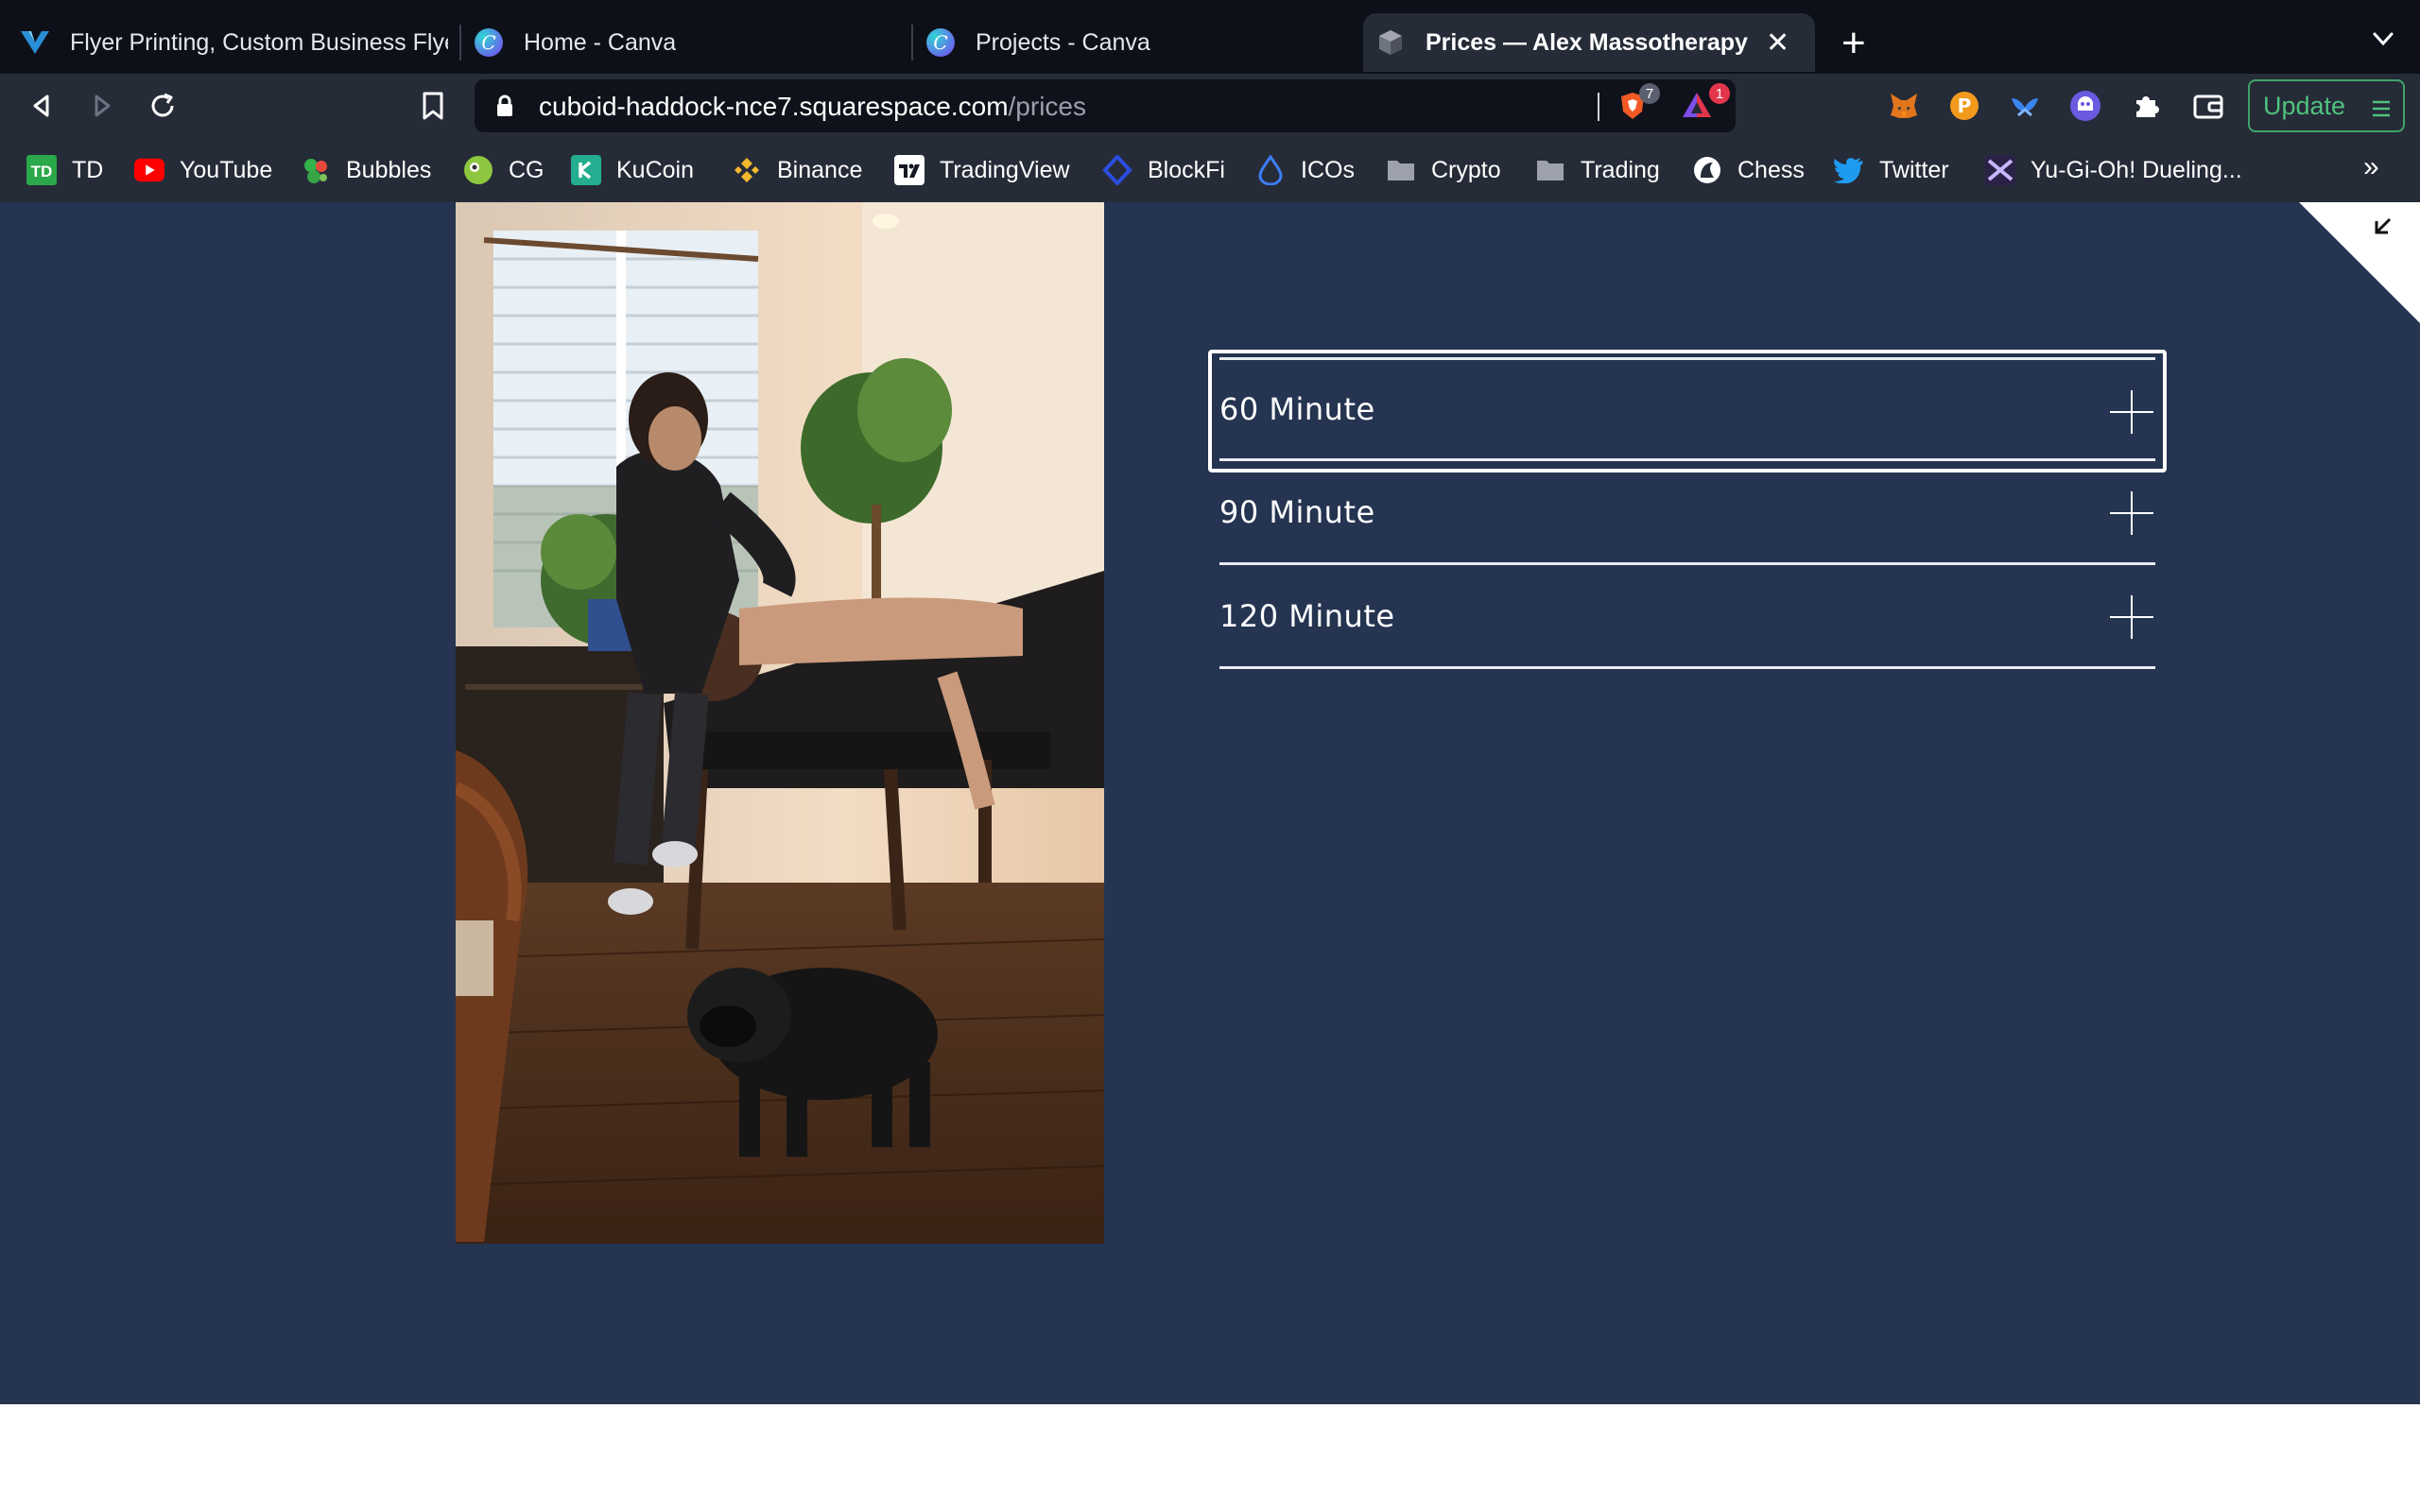 Image resolution: width=2420 pixels, height=1512 pixels. I want to click on update-button: Update, so click(2326, 105).